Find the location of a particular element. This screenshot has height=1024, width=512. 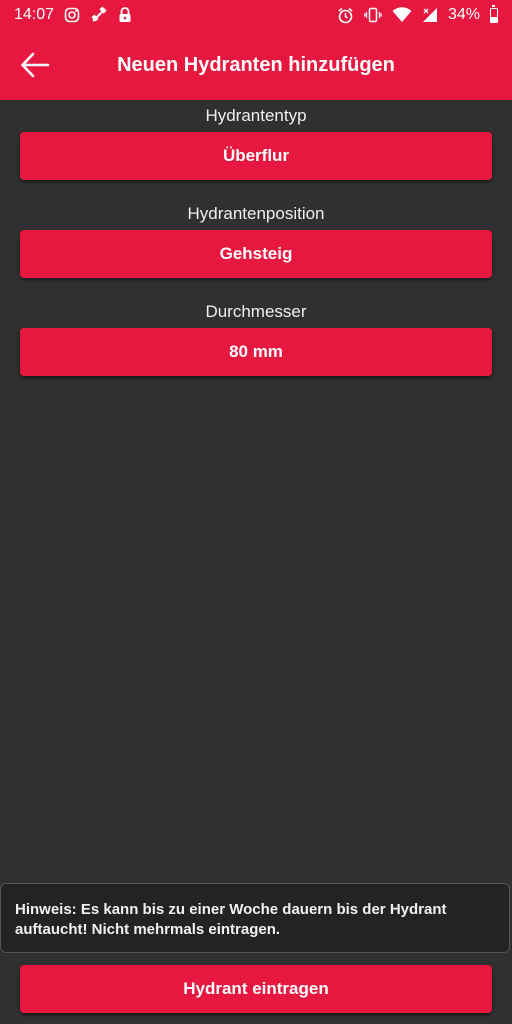

battery-icon is located at coordinates (494, 13).